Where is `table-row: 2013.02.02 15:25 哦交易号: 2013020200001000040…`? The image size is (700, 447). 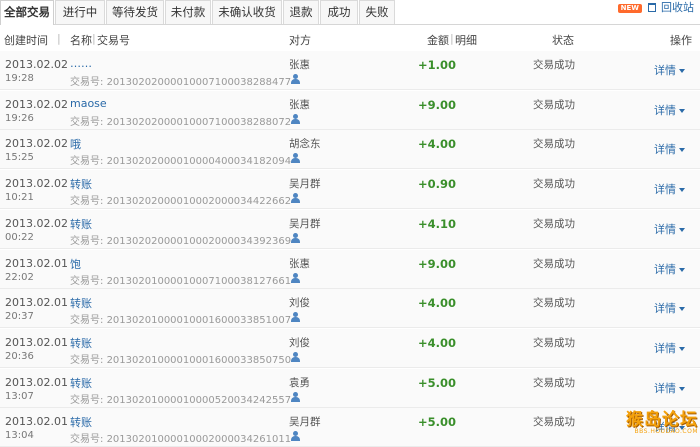 table-row: 2013.02.02 15:25 哦交易号: 2013020200001000040… is located at coordinates (350, 150).